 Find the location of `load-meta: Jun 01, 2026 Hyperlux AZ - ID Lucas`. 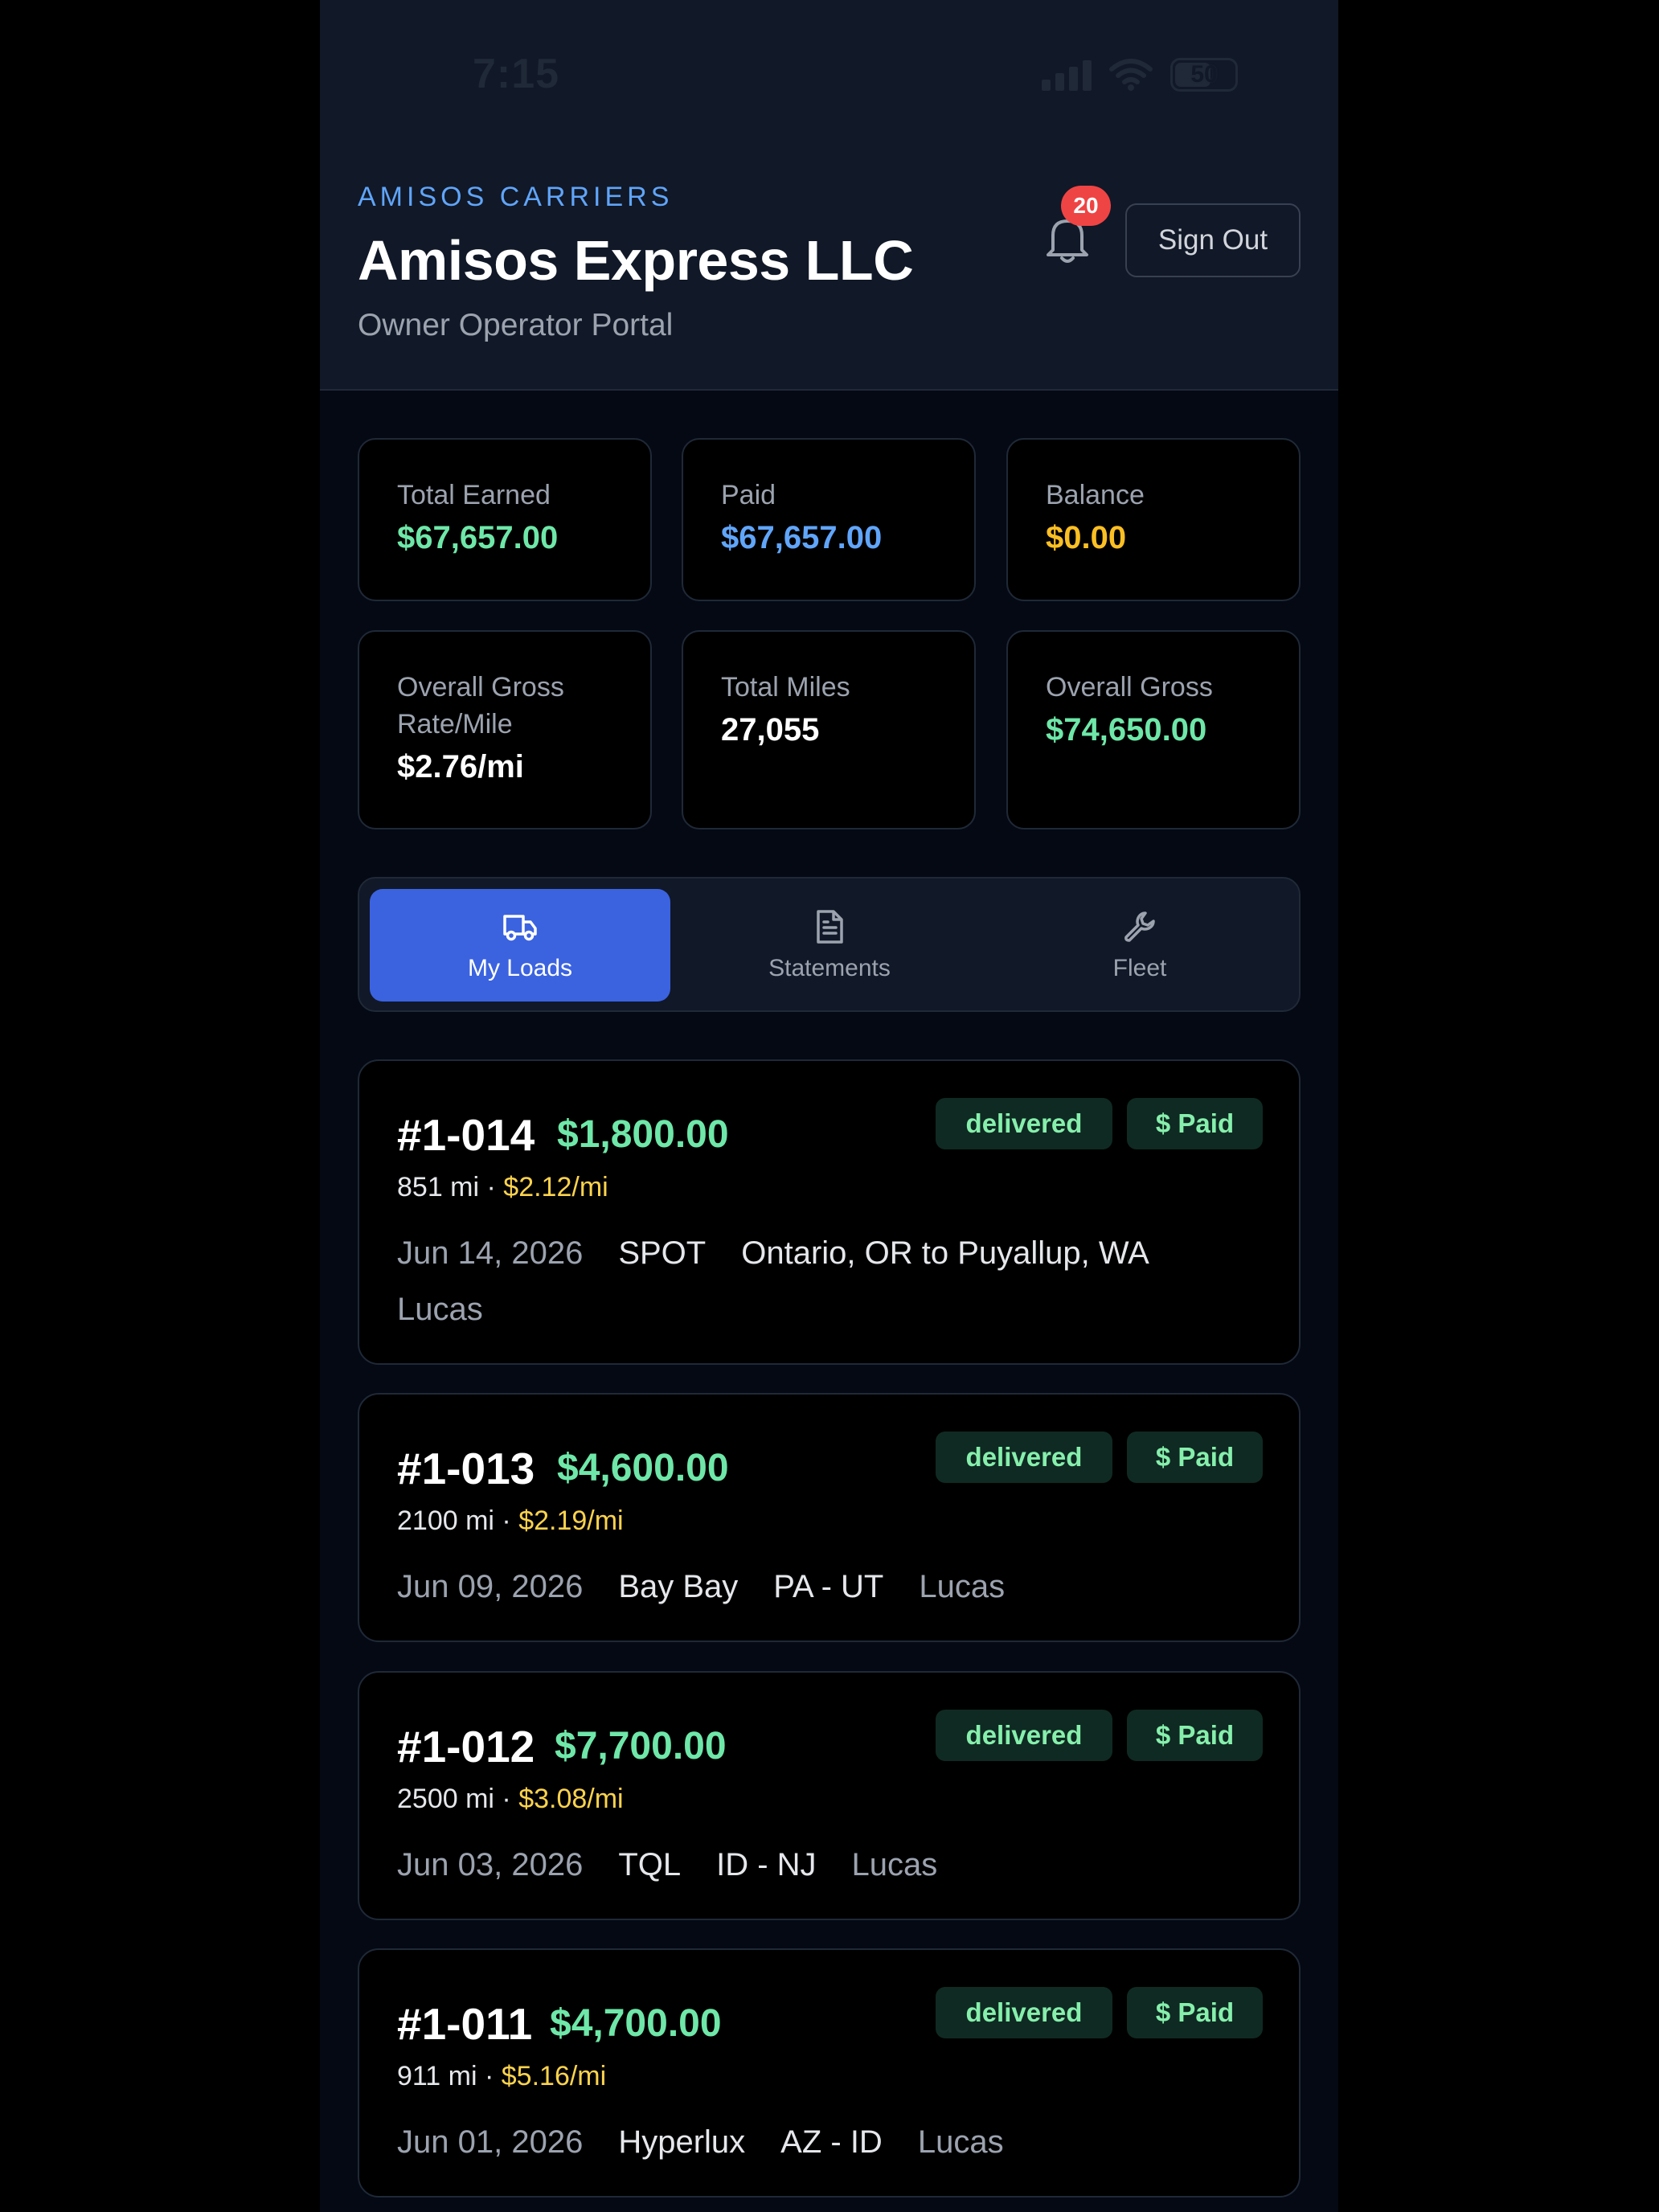

load-meta: Jun 01, 2026 Hyperlux AZ - ID Lucas is located at coordinates (823, 2142).